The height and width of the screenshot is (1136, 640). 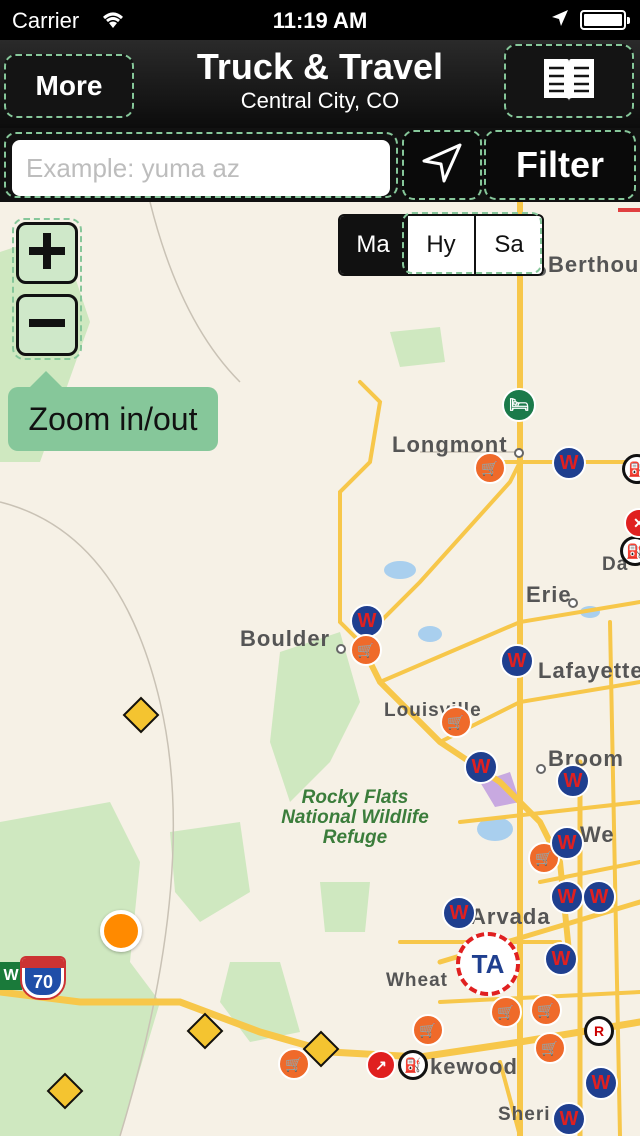 I want to click on location-services-icon, so click(x=560, y=21).